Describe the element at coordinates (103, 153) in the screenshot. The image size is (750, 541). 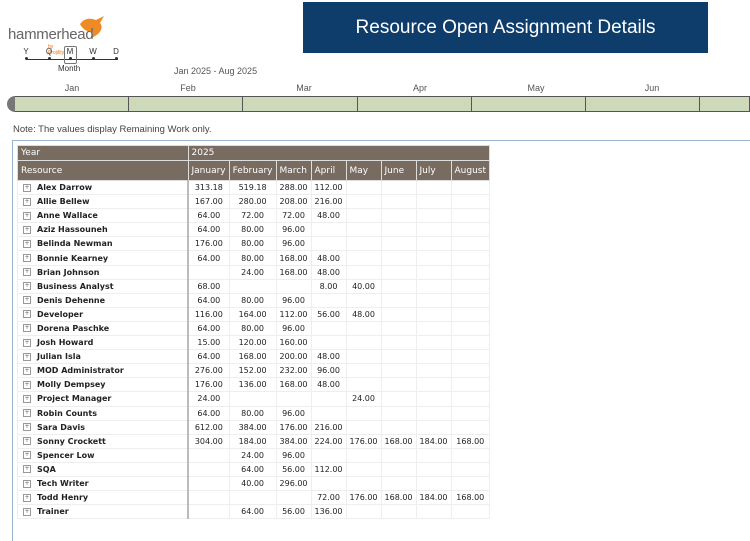
I see `year-header: Year` at that location.